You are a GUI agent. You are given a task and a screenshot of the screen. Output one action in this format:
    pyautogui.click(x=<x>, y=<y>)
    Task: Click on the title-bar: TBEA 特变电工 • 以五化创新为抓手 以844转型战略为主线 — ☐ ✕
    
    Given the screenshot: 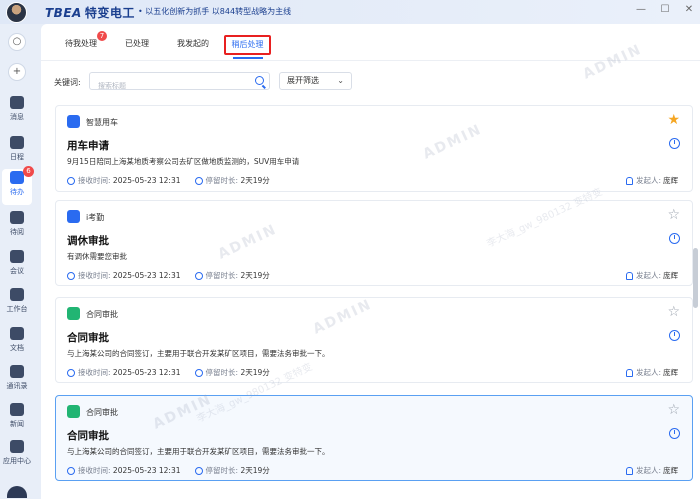 What is the action you would take?
    pyautogui.click(x=350, y=12)
    